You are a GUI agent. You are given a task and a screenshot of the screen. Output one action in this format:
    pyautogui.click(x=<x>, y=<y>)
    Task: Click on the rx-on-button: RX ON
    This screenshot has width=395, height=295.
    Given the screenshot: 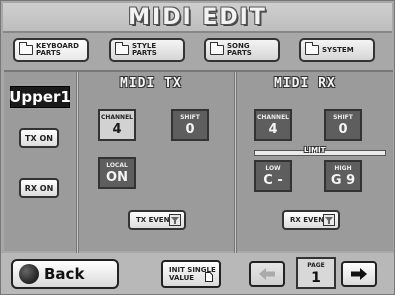 What is the action you would take?
    pyautogui.click(x=39, y=188)
    